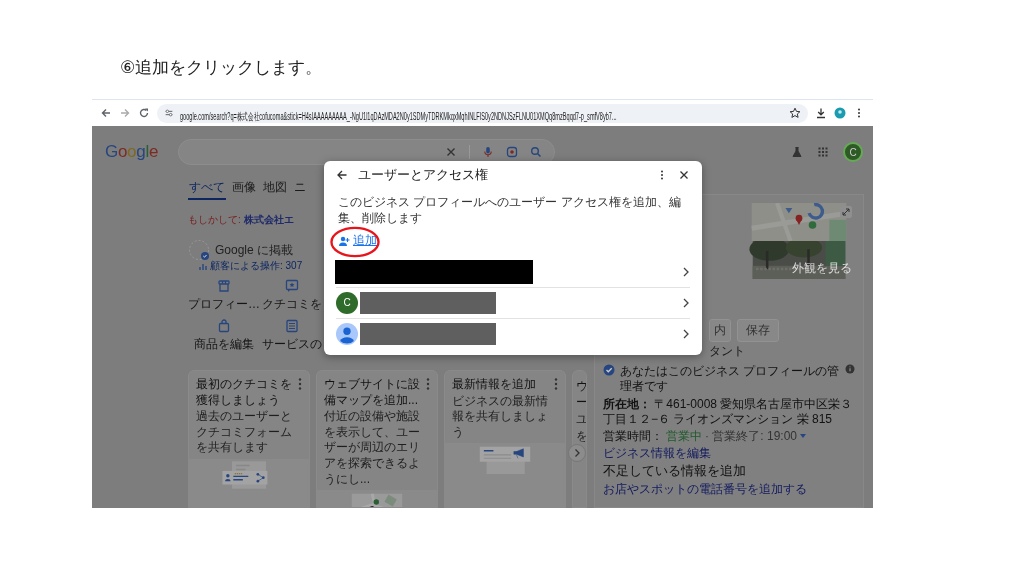 The width and height of the screenshot is (1024, 576). I want to click on profile-title: Google に掲載, so click(254, 250).